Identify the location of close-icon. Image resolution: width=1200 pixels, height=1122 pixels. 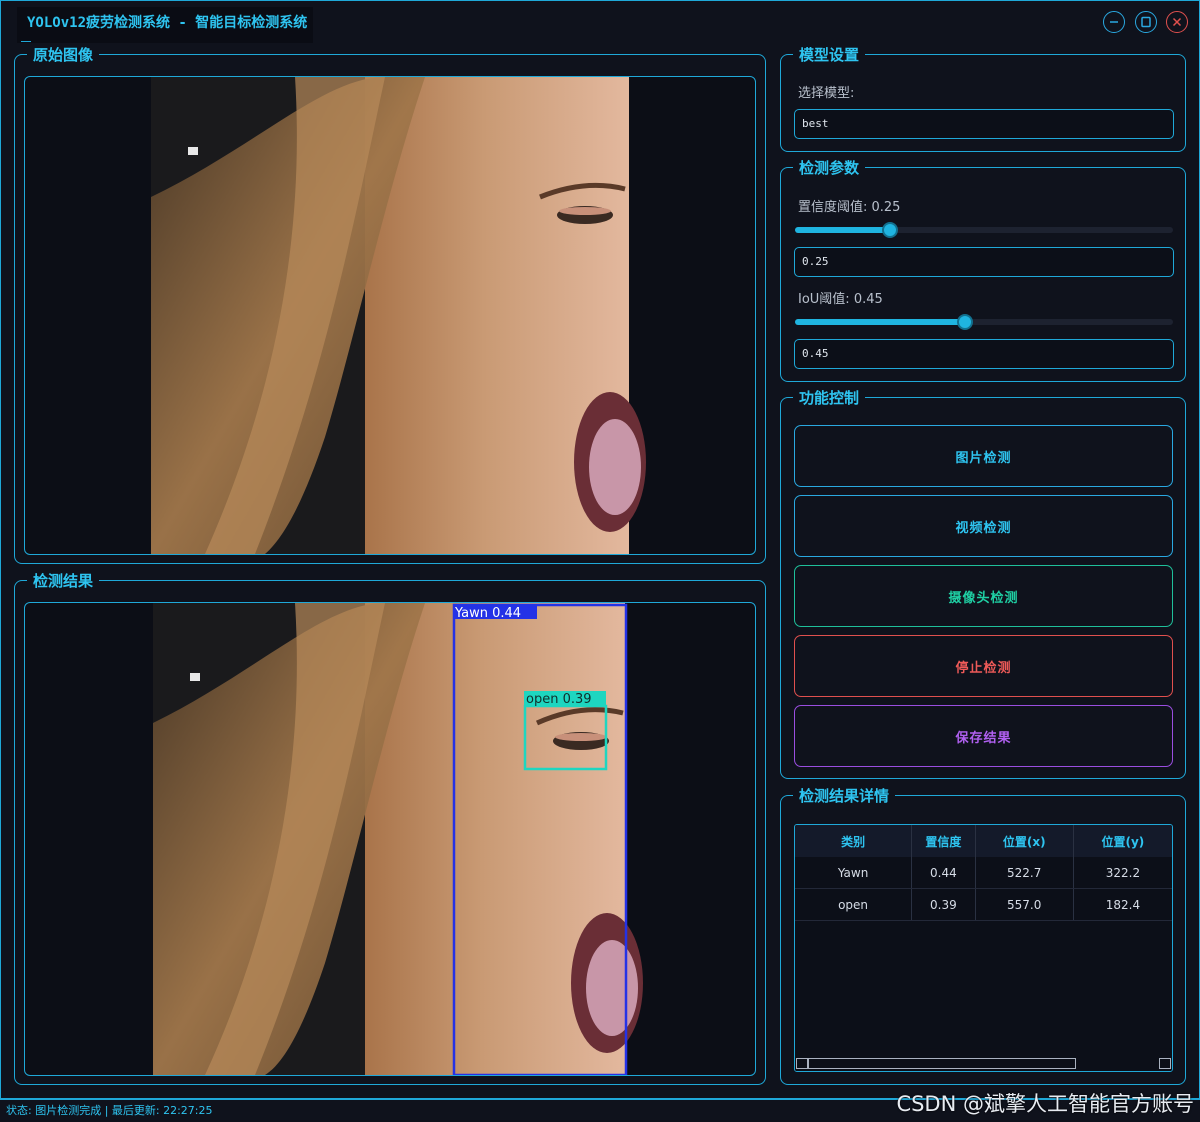
(1177, 22).